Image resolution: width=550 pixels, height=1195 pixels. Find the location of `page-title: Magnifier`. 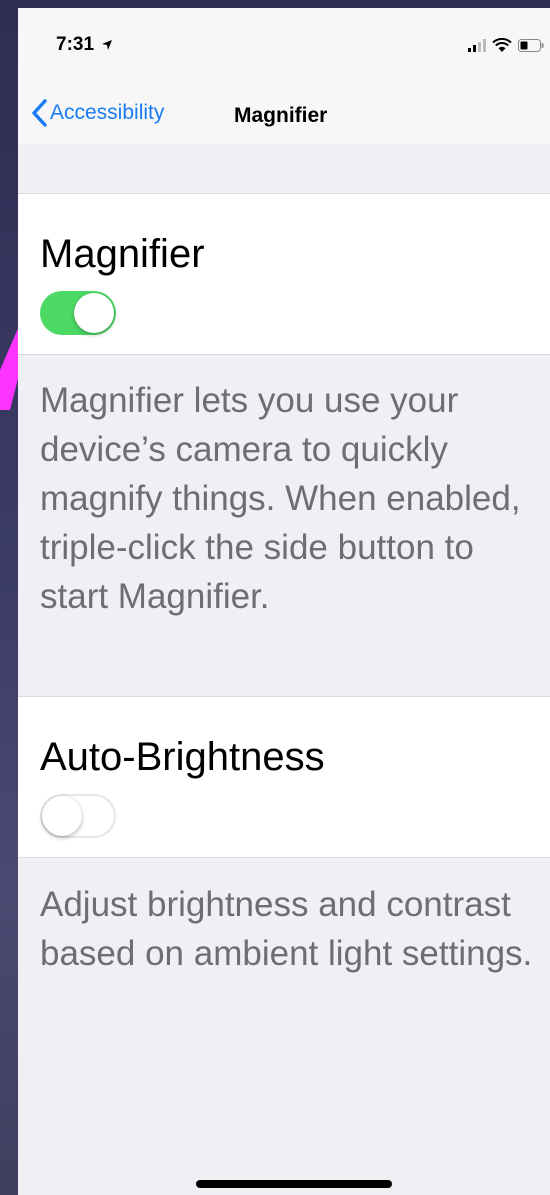

page-title: Magnifier is located at coordinates (281, 115).